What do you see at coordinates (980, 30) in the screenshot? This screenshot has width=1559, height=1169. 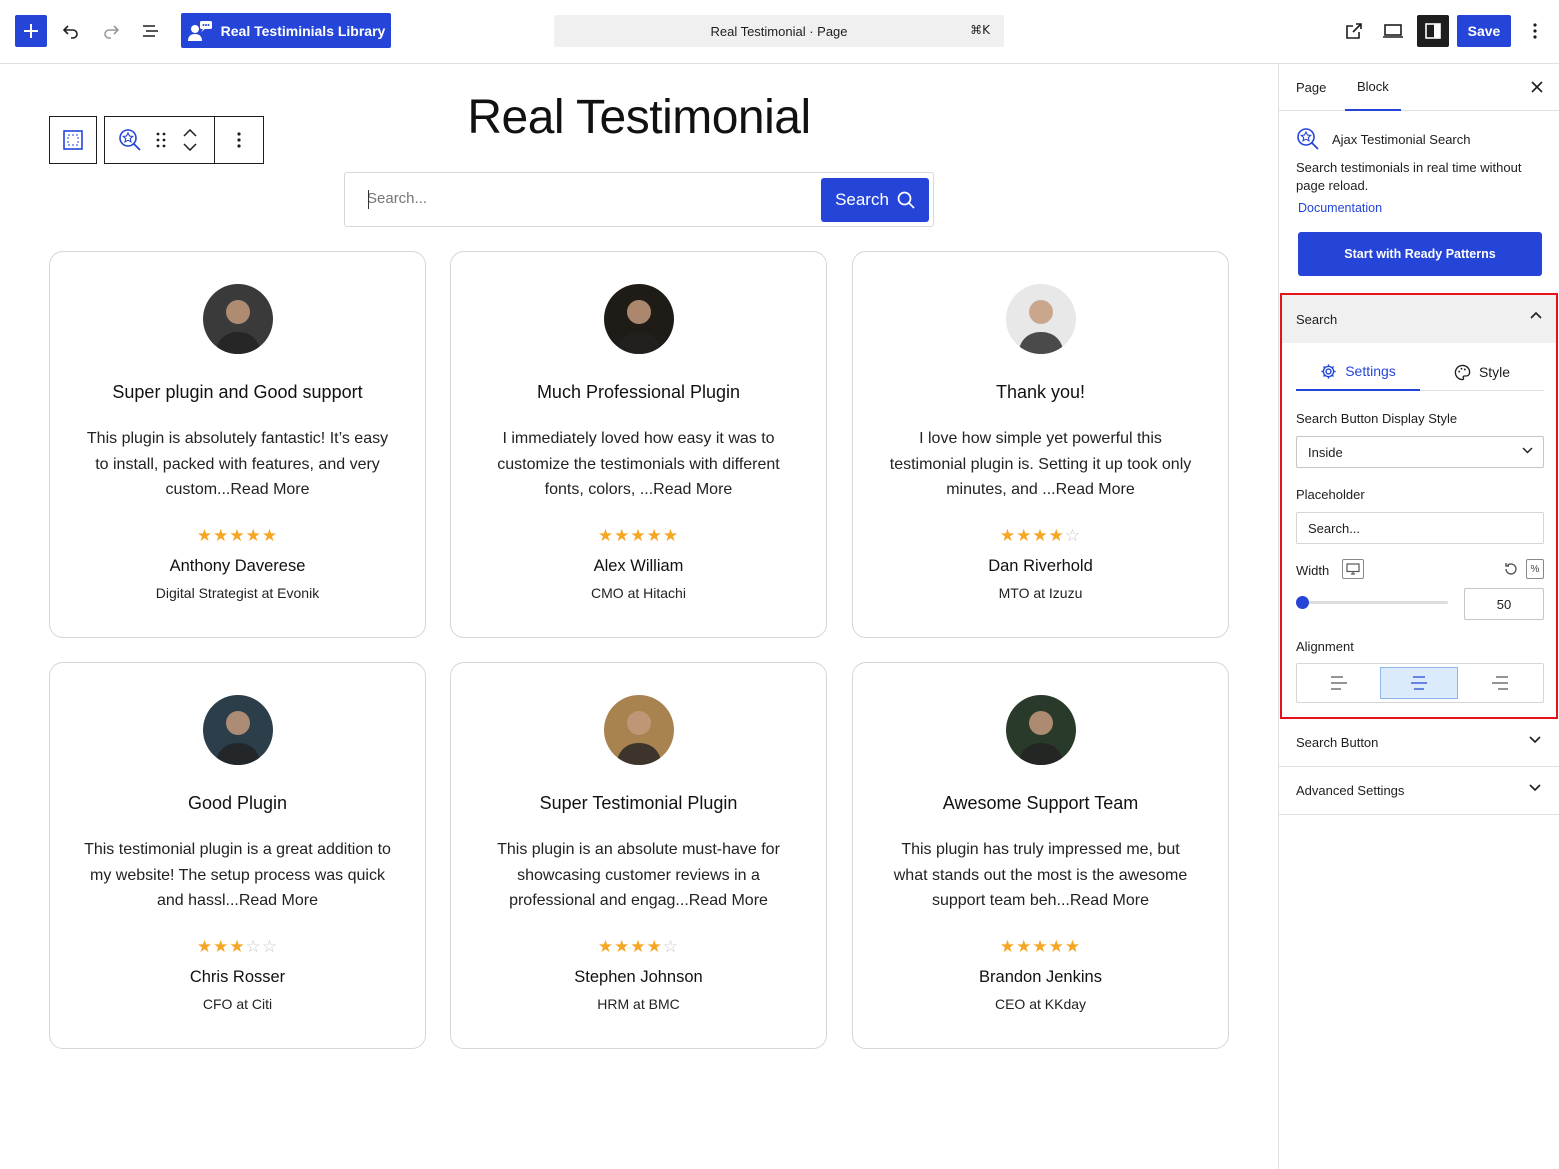 I see `shortcut-hint: ⌘K` at bounding box center [980, 30].